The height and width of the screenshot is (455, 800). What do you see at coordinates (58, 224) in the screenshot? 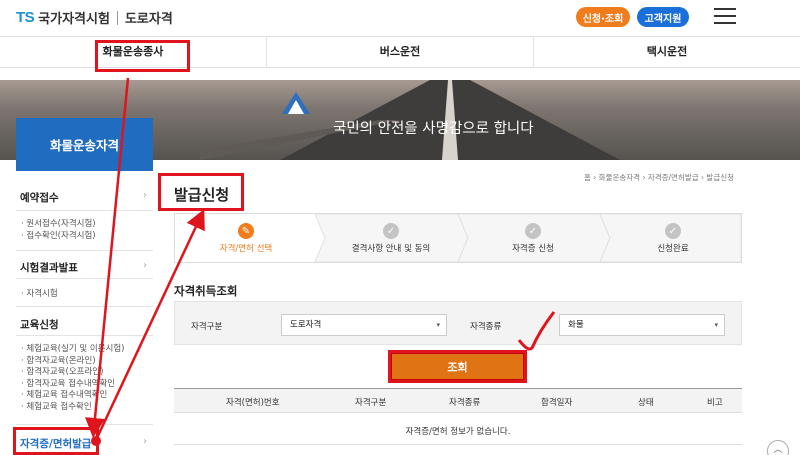
I see `sidebar-subitem: · 원서접수(자격시험)` at bounding box center [58, 224].